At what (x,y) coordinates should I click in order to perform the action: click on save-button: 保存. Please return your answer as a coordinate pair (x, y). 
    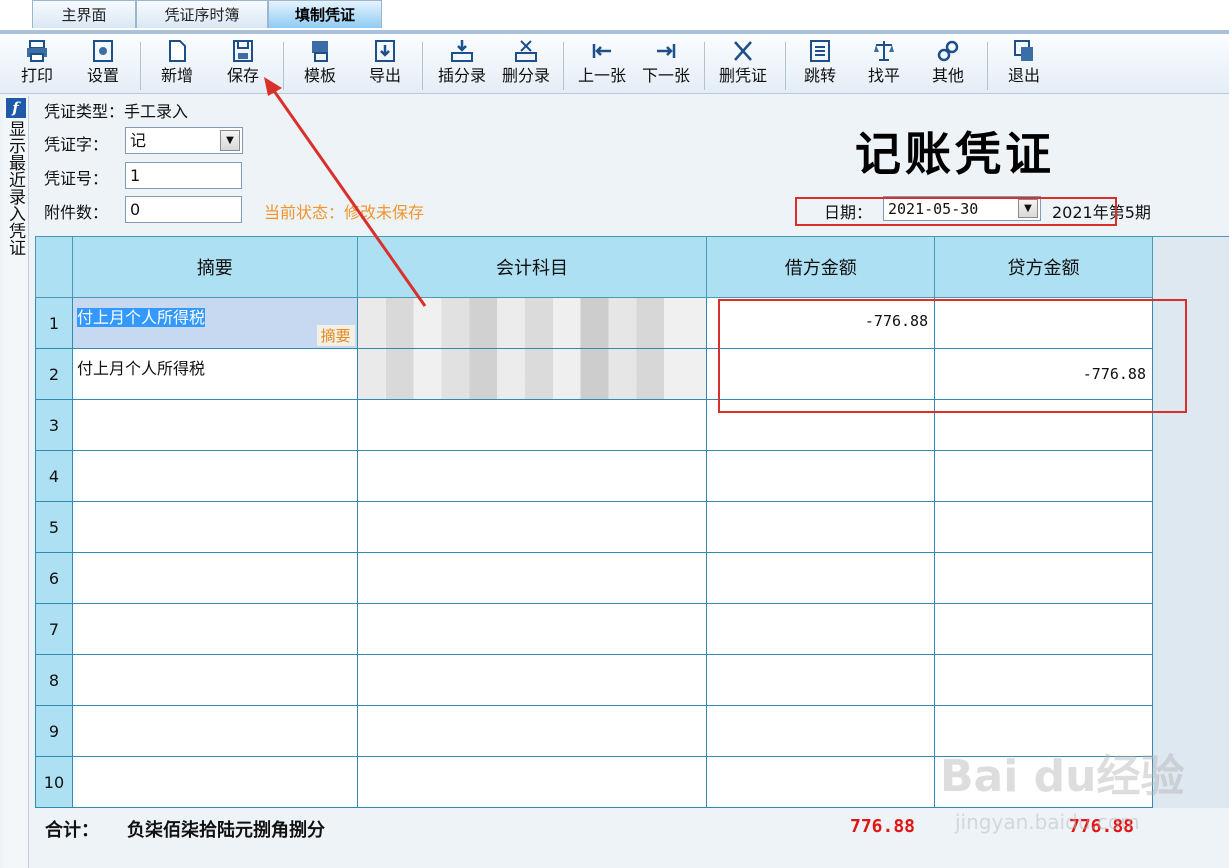
    Looking at the image, I should click on (243, 65).